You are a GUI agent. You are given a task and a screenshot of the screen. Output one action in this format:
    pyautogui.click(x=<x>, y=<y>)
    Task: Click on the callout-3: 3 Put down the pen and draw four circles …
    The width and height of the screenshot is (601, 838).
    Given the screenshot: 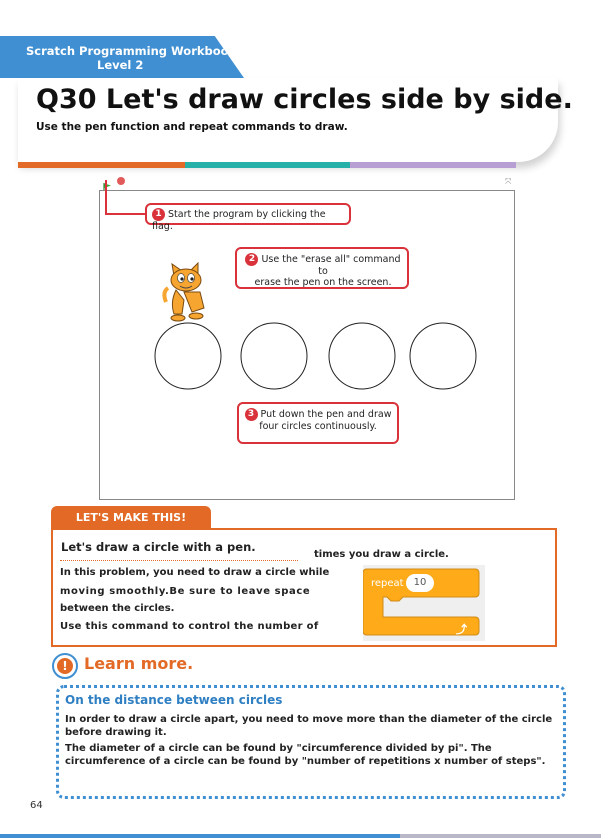 What is the action you would take?
    pyautogui.click(x=318, y=423)
    